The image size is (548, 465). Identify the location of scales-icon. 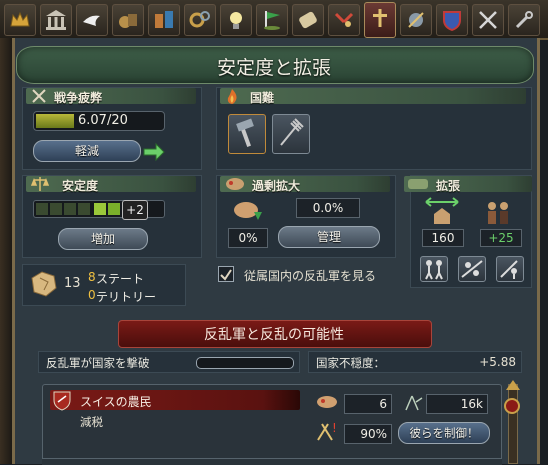
(40, 184).